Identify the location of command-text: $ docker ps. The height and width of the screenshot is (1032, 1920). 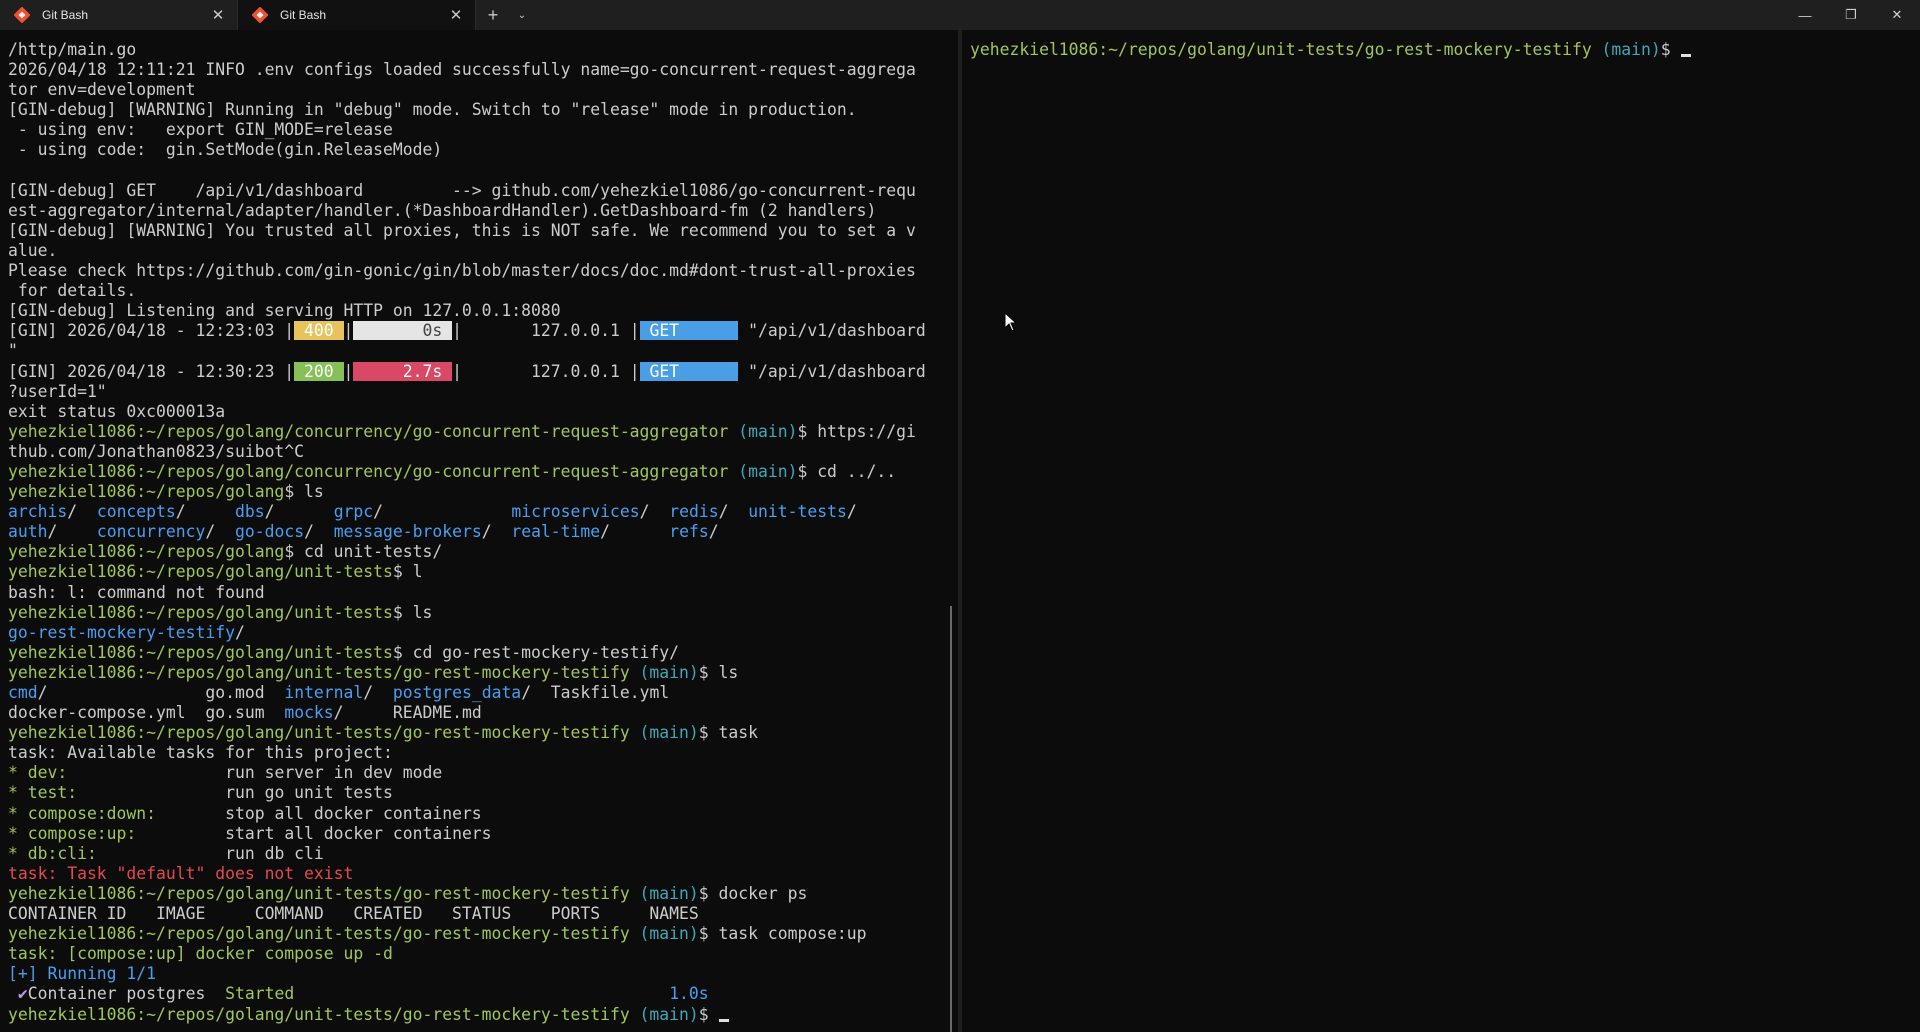
(753, 893).